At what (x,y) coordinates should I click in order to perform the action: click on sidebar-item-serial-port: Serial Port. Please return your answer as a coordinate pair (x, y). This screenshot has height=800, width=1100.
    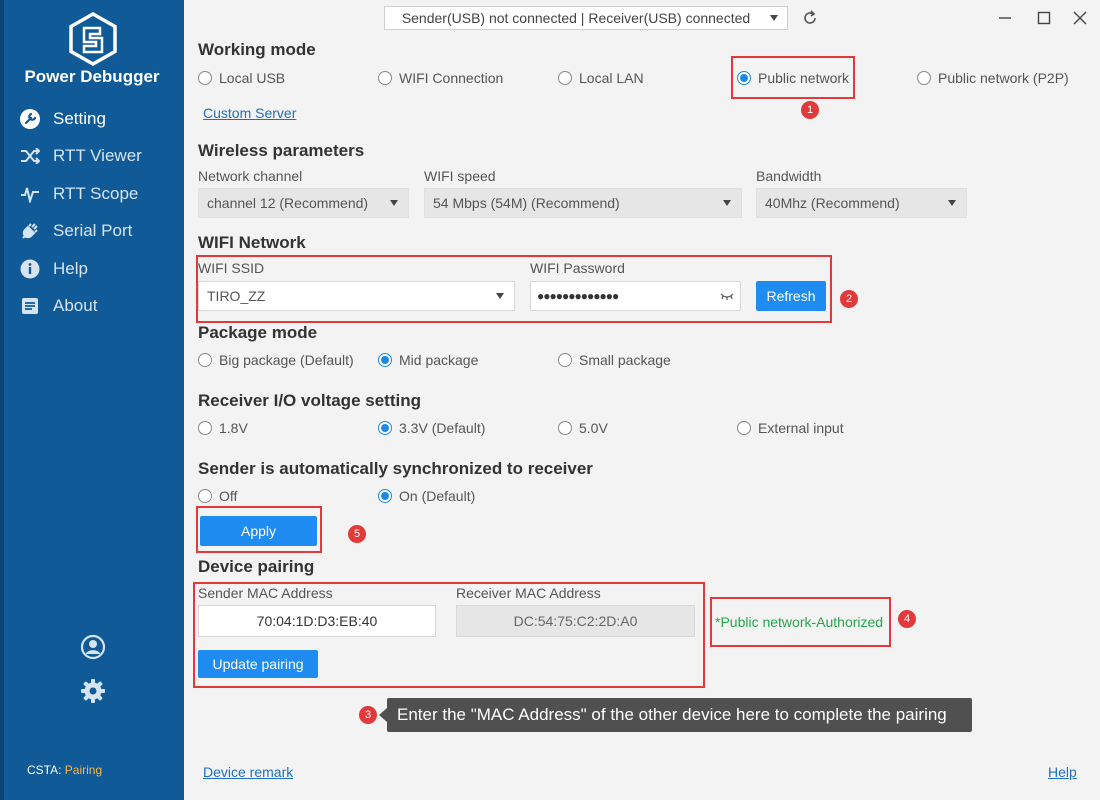
    Looking at the image, I should click on (92, 232).